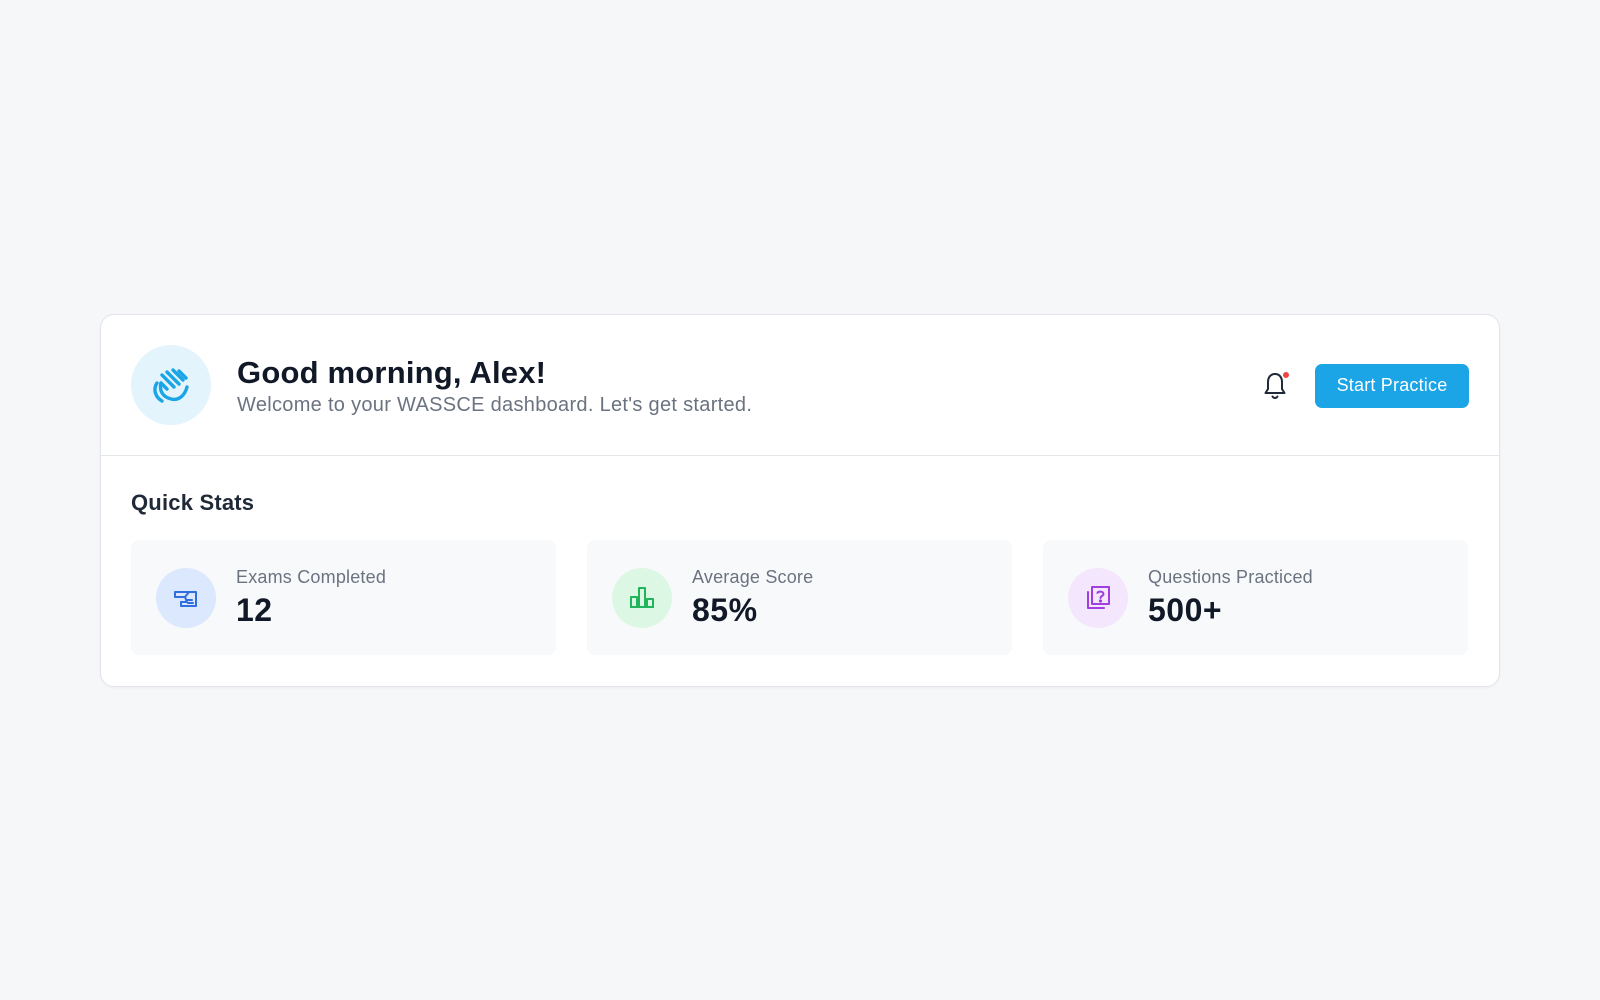 The height and width of the screenshot is (1000, 1600). I want to click on section-title: Quick Stats, so click(193, 502).